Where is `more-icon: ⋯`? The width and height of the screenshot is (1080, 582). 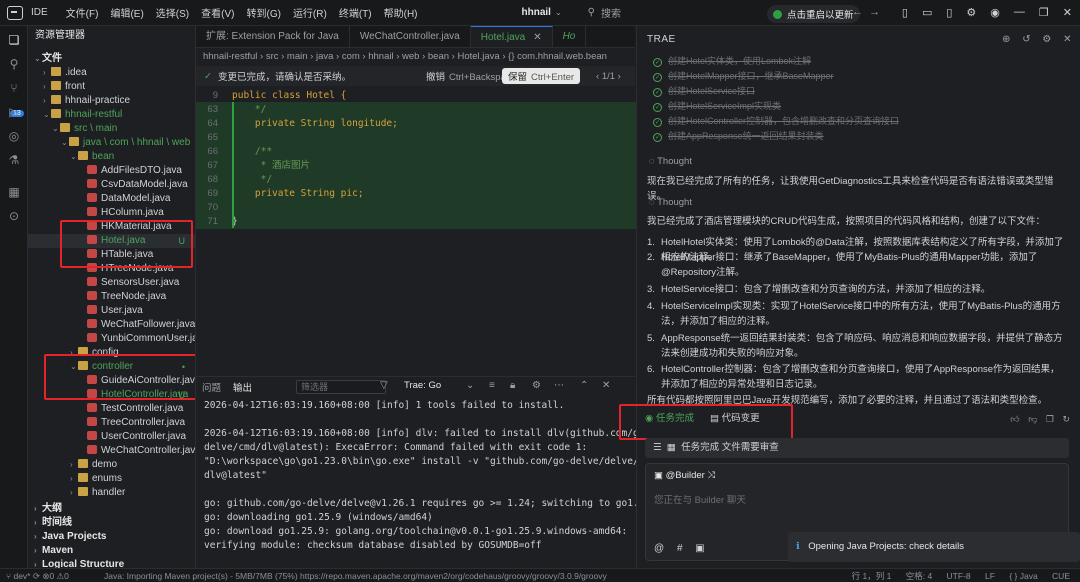
more-icon: ⋯ is located at coordinates (559, 385).